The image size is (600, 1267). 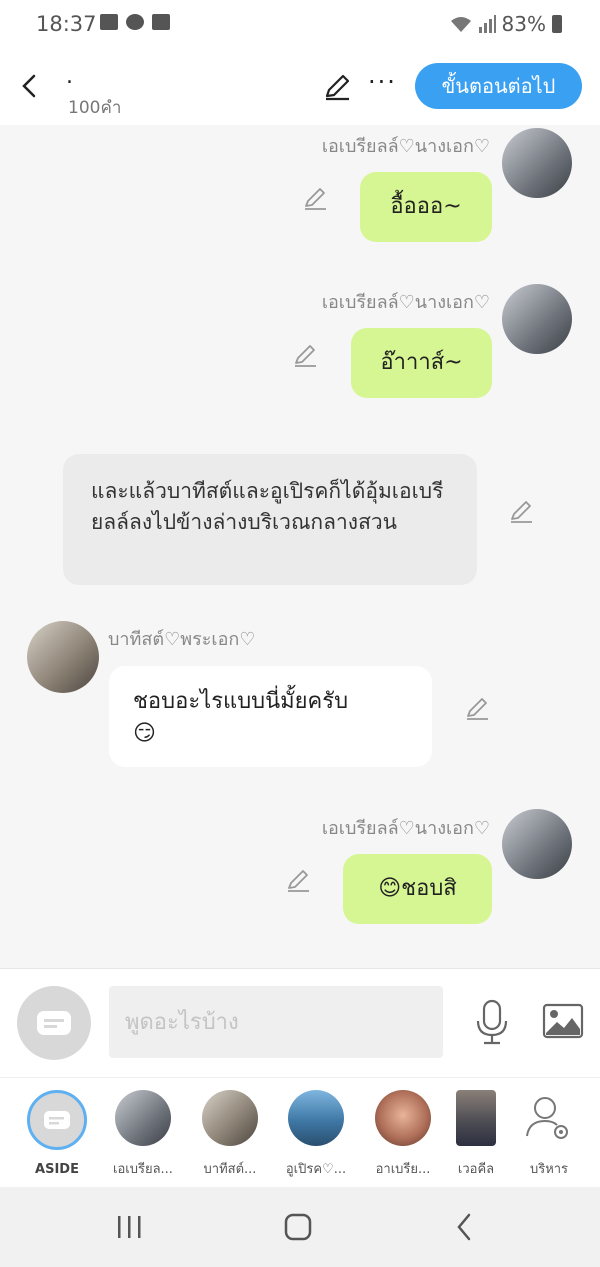 I want to click on character-label: ASIDE, so click(x=57, y=1169).